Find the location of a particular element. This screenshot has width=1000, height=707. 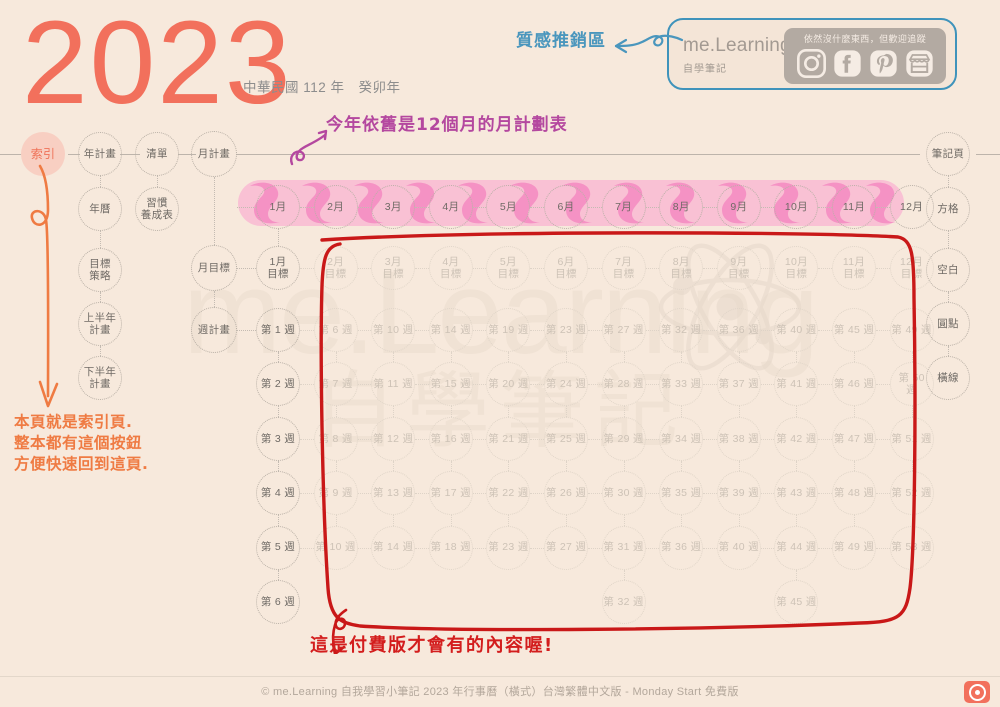

week-node-r3-c1: 第 3 週 is located at coordinates (278, 438).